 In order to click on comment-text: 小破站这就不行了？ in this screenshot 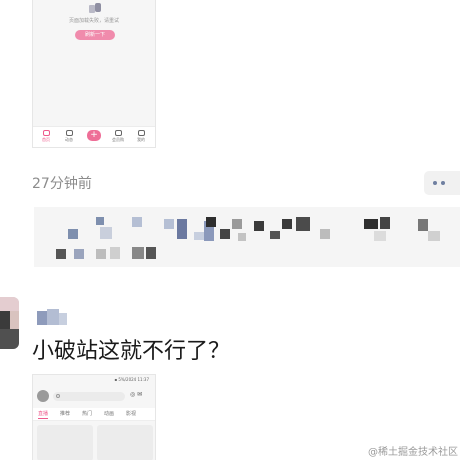, I will do `click(131, 351)`.